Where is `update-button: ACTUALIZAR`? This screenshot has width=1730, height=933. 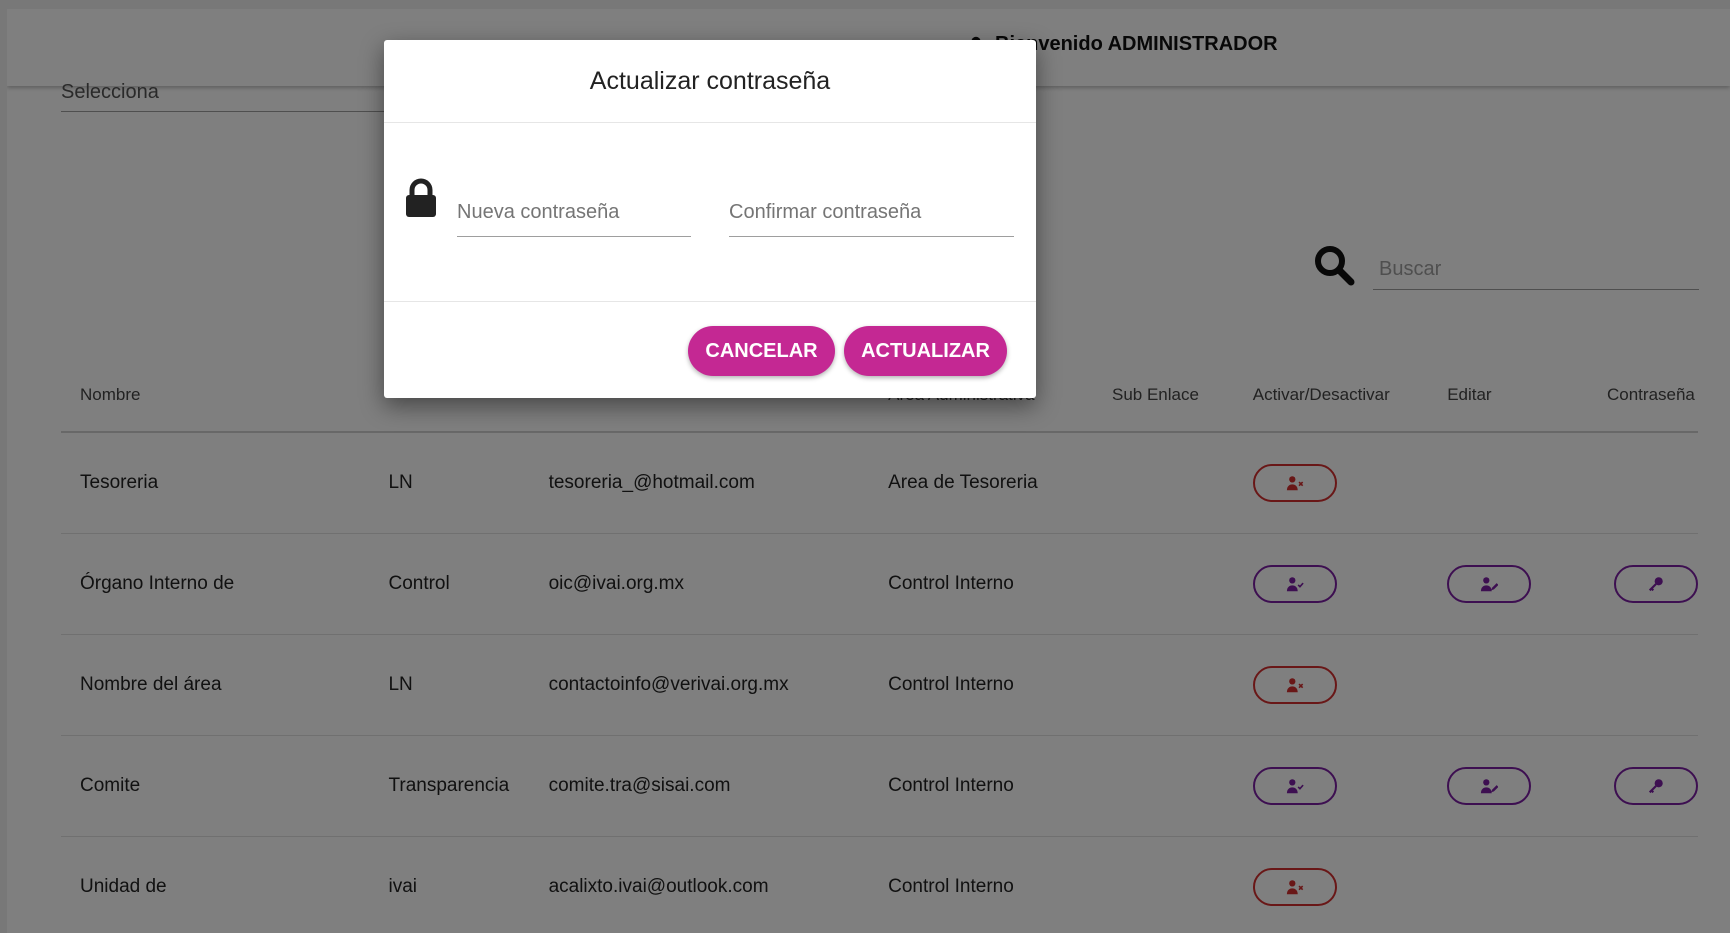 update-button: ACTUALIZAR is located at coordinates (925, 351).